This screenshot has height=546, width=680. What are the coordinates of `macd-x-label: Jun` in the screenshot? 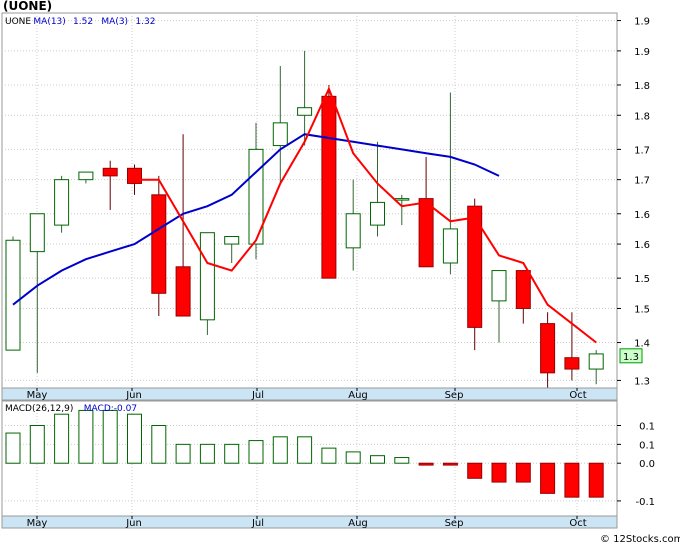 It's located at (133, 523).